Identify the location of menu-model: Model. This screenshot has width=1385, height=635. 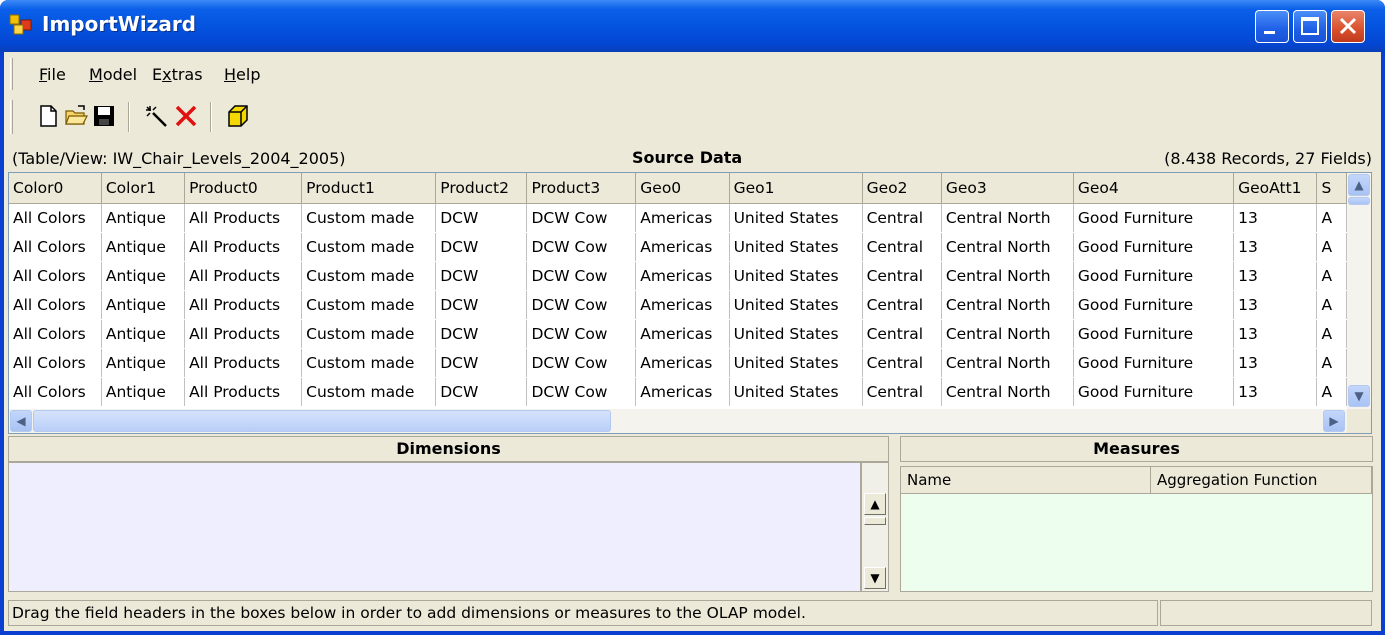
(113, 74).